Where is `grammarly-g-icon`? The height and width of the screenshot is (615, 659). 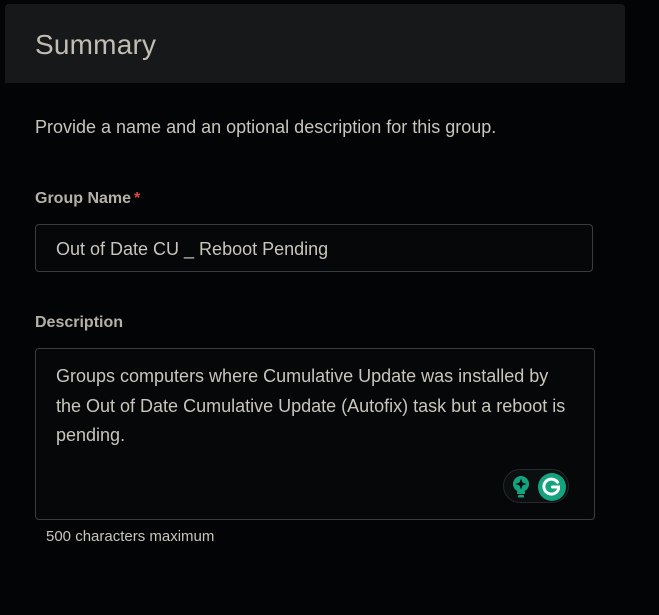 grammarly-g-icon is located at coordinates (552, 487).